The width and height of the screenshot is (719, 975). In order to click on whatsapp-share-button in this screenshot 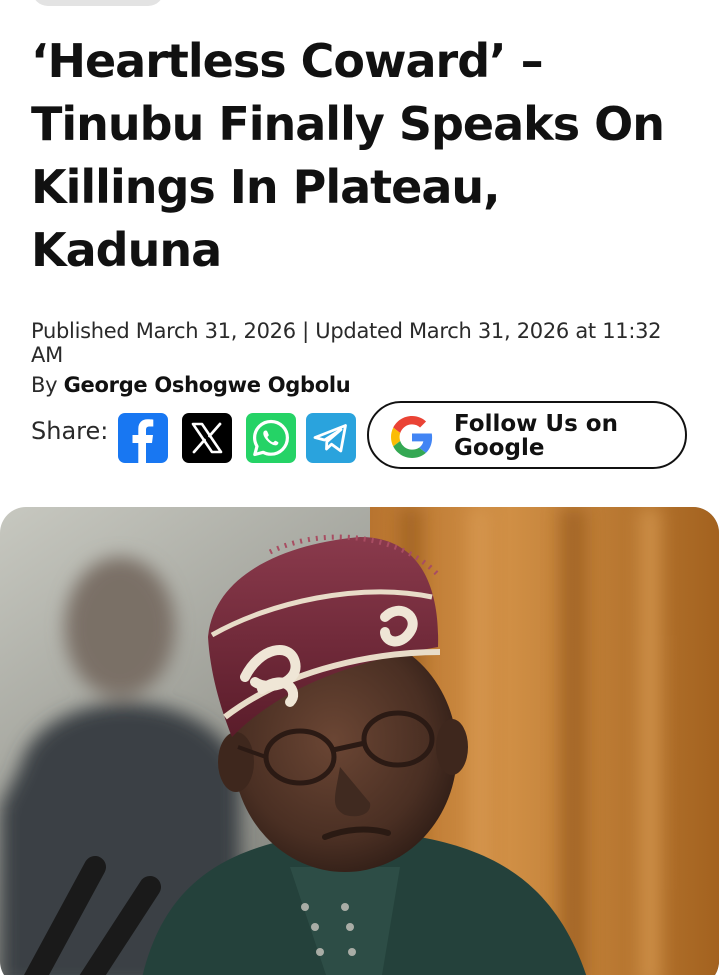, I will do `click(271, 438)`.